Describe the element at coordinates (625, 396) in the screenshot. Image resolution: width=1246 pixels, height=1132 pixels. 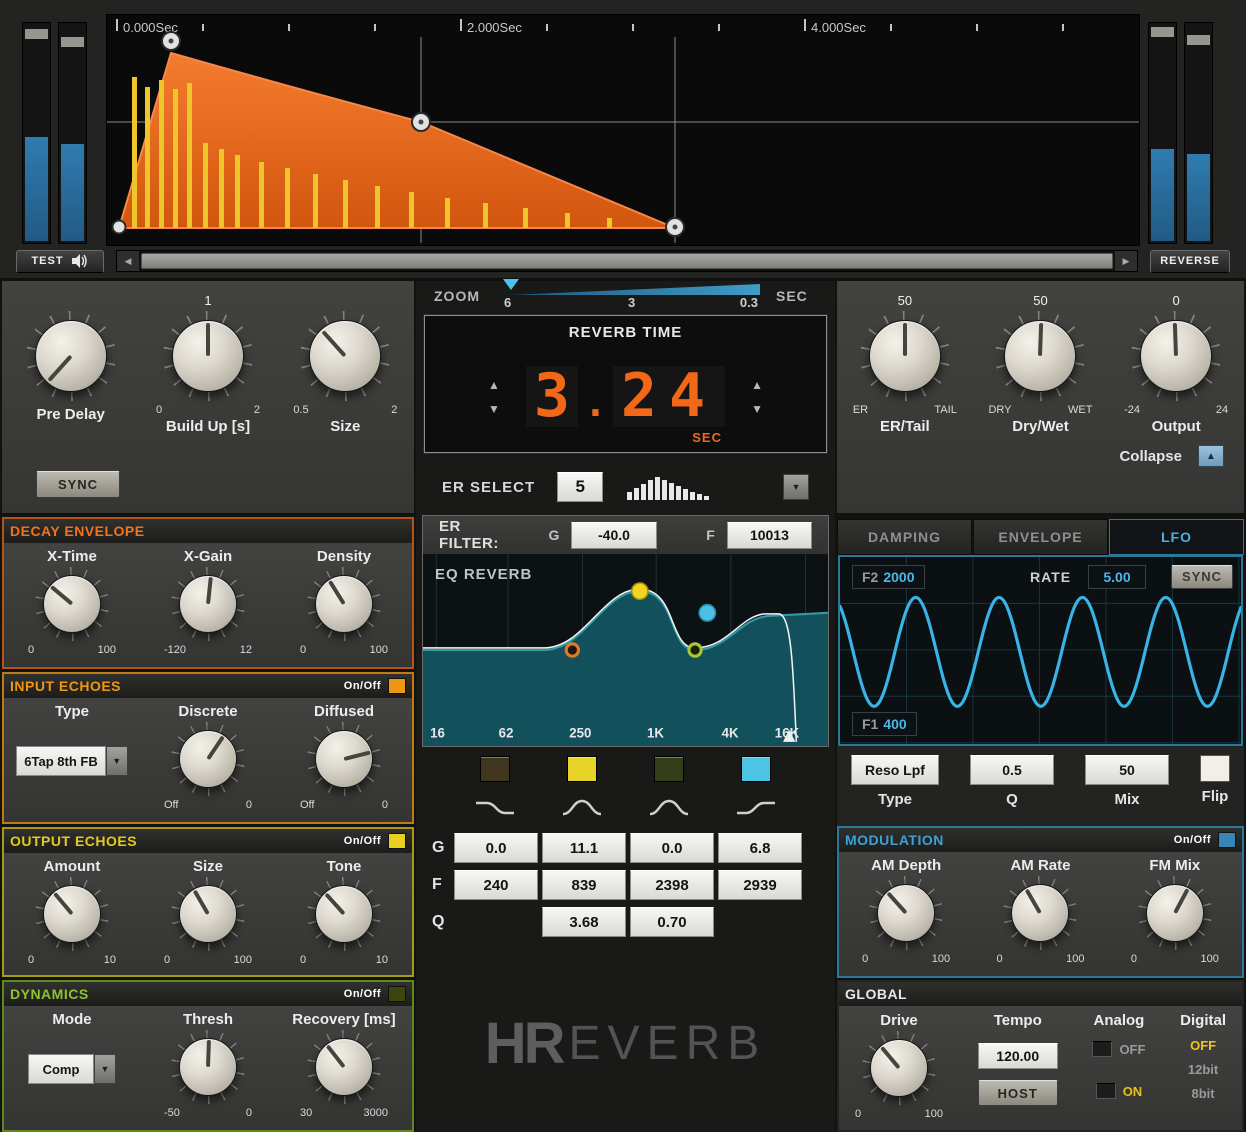
I see `reverb-time-value: 3 . 24` at that location.